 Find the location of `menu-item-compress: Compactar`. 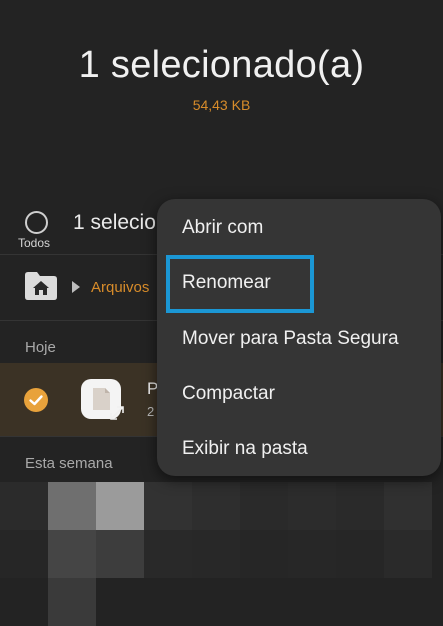

menu-item-compress: Compactar is located at coordinates (228, 394).